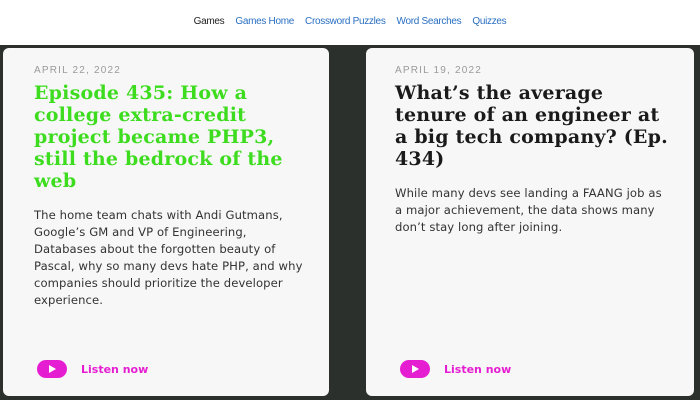  Describe the element at coordinates (345, 21) in the screenshot. I see `nav-link-crossword-puzzles: Crossword Puzzles` at that location.